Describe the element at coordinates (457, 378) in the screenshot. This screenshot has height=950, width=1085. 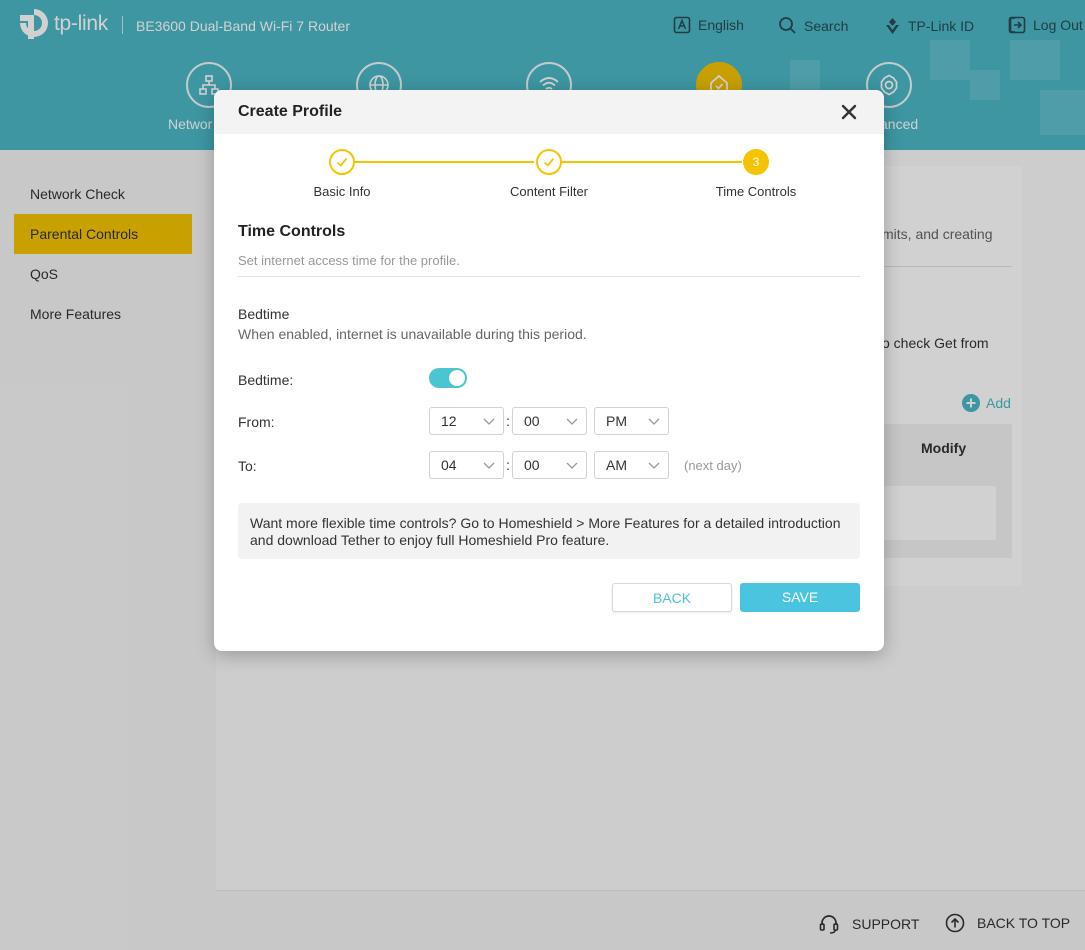
I see `toggle-knob` at that location.